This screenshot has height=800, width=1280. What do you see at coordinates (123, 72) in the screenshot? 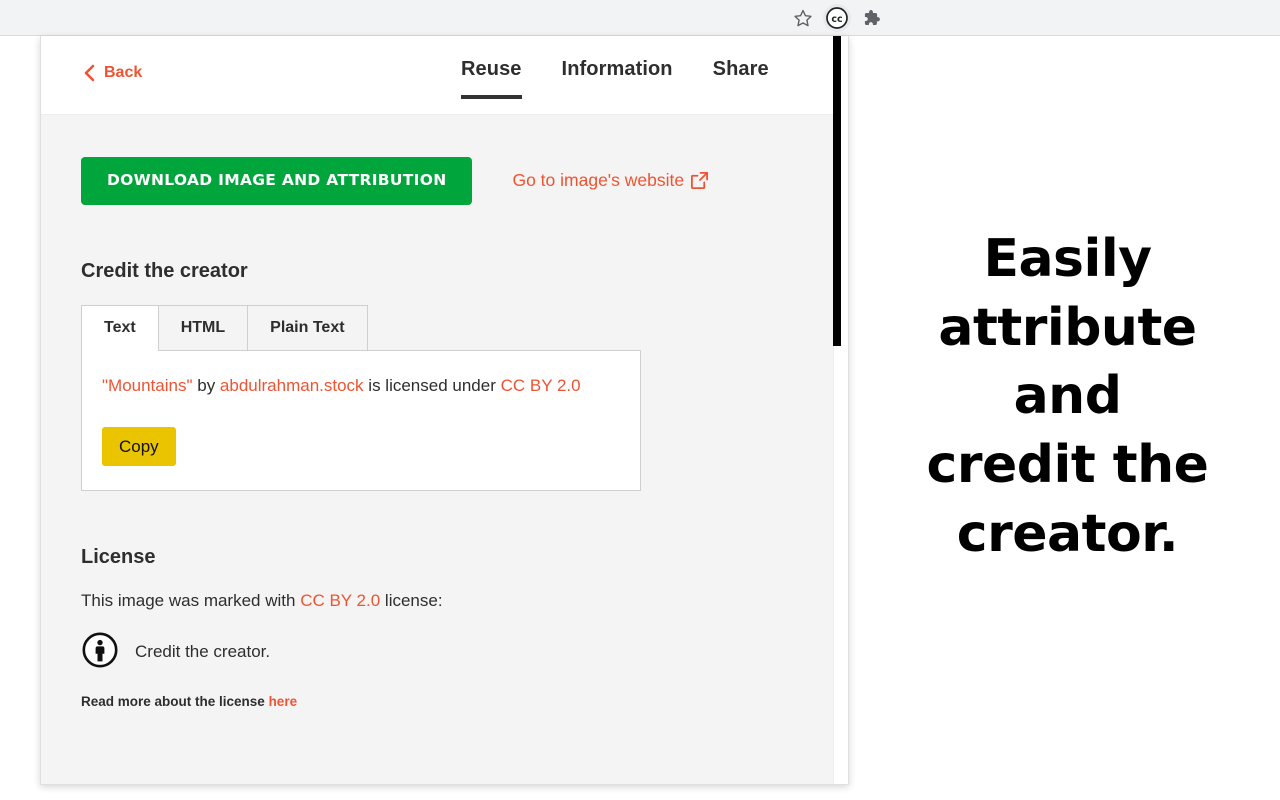
I see `back-button-label: Back` at bounding box center [123, 72].